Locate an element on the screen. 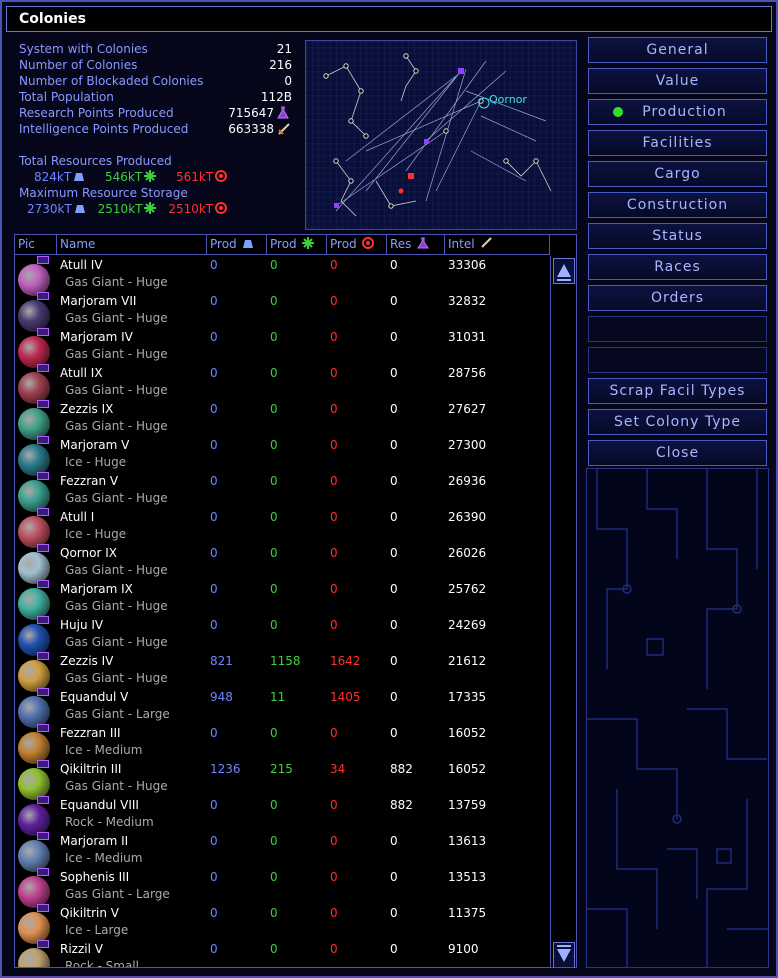  intel-value: 9100 is located at coordinates (463, 949).